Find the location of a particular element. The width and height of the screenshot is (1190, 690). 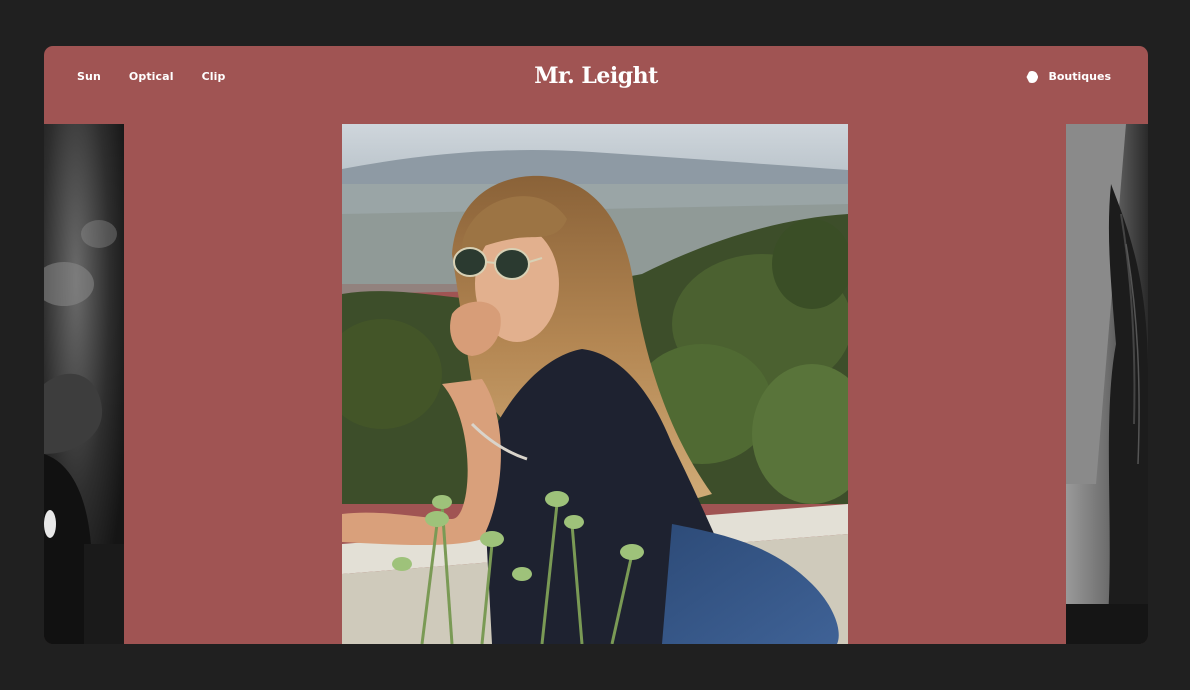

nav-optical: Optical is located at coordinates (151, 77).